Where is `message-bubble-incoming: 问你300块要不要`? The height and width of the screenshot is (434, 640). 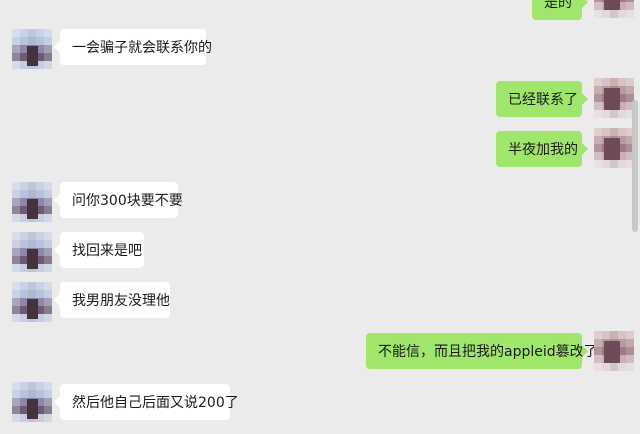
message-bubble-incoming: 问你300块要不要 is located at coordinates (118, 200).